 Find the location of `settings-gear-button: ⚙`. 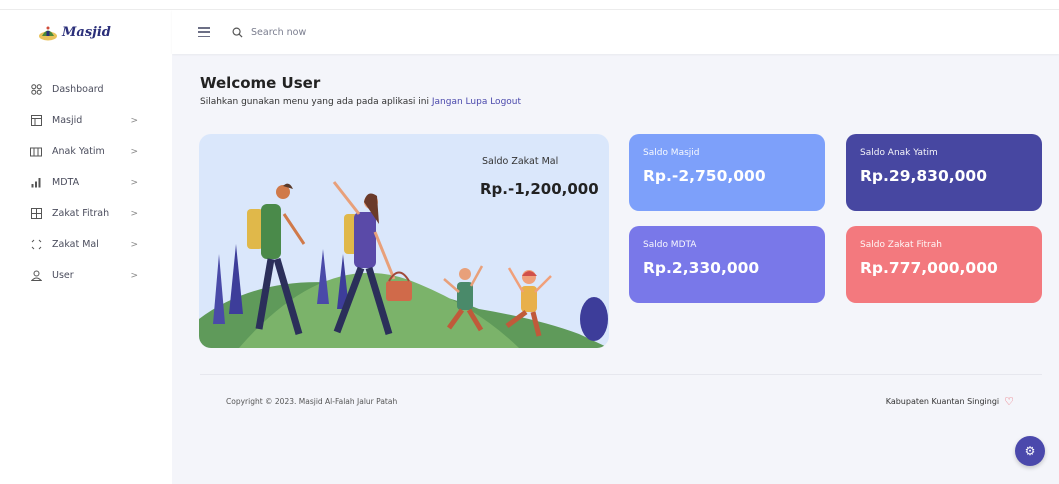

settings-gear-button: ⚙ is located at coordinates (1030, 451).